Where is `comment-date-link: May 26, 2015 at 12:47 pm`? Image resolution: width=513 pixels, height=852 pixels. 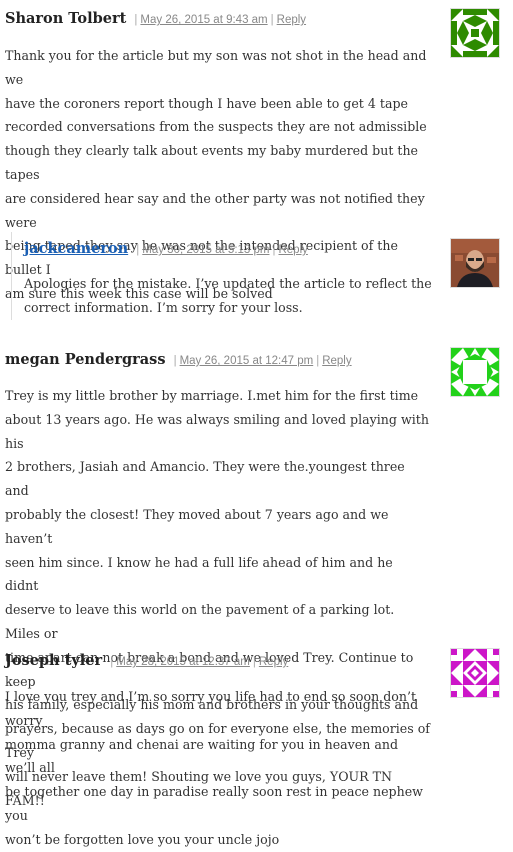 comment-date-link: May 26, 2015 at 12:47 pm is located at coordinates (247, 361).